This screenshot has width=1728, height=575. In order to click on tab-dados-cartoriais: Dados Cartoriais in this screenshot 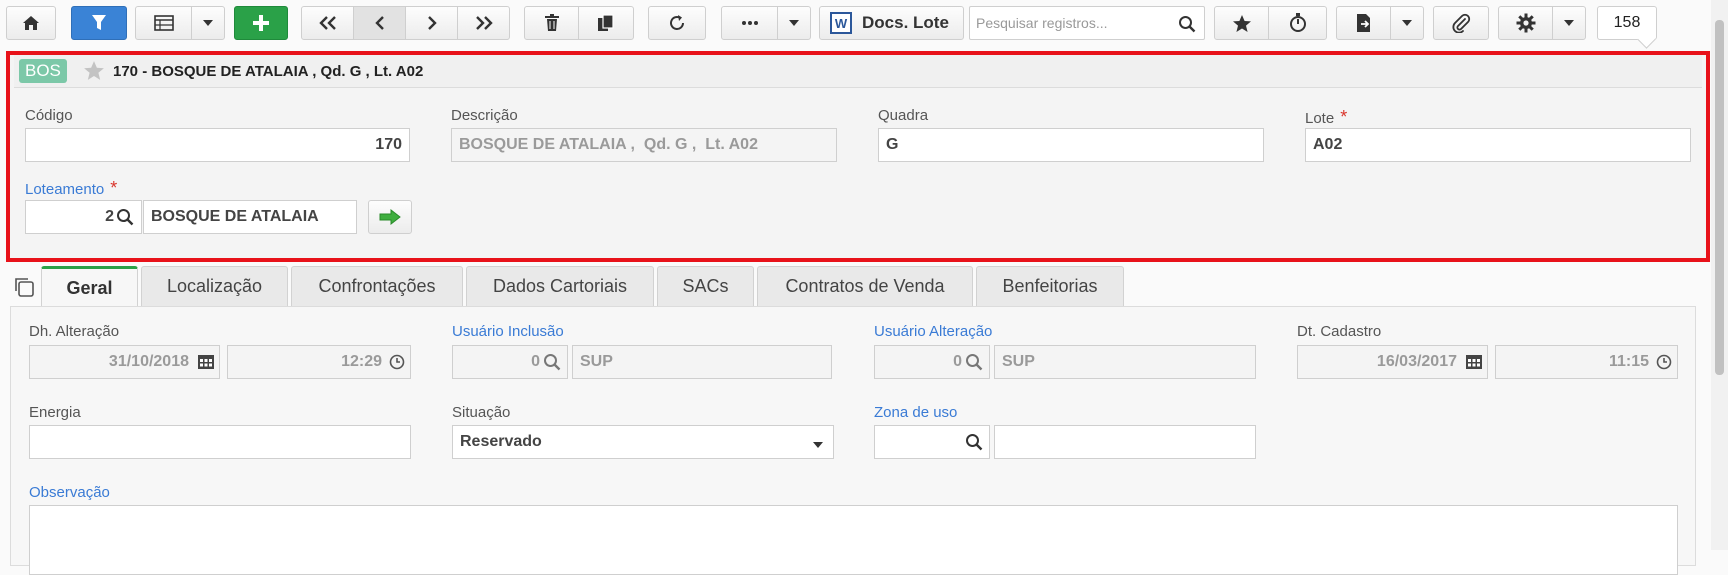, I will do `click(560, 286)`.